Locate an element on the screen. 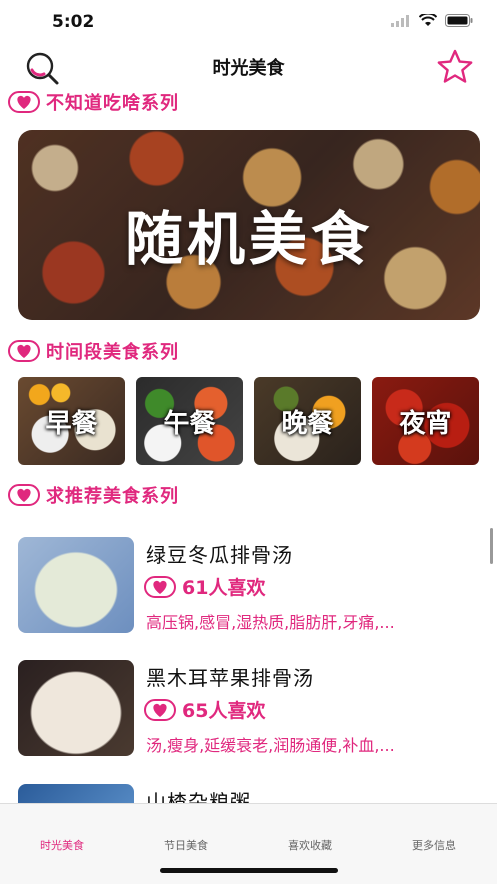  section-title: 求推荐美食系列 is located at coordinates (112, 496).